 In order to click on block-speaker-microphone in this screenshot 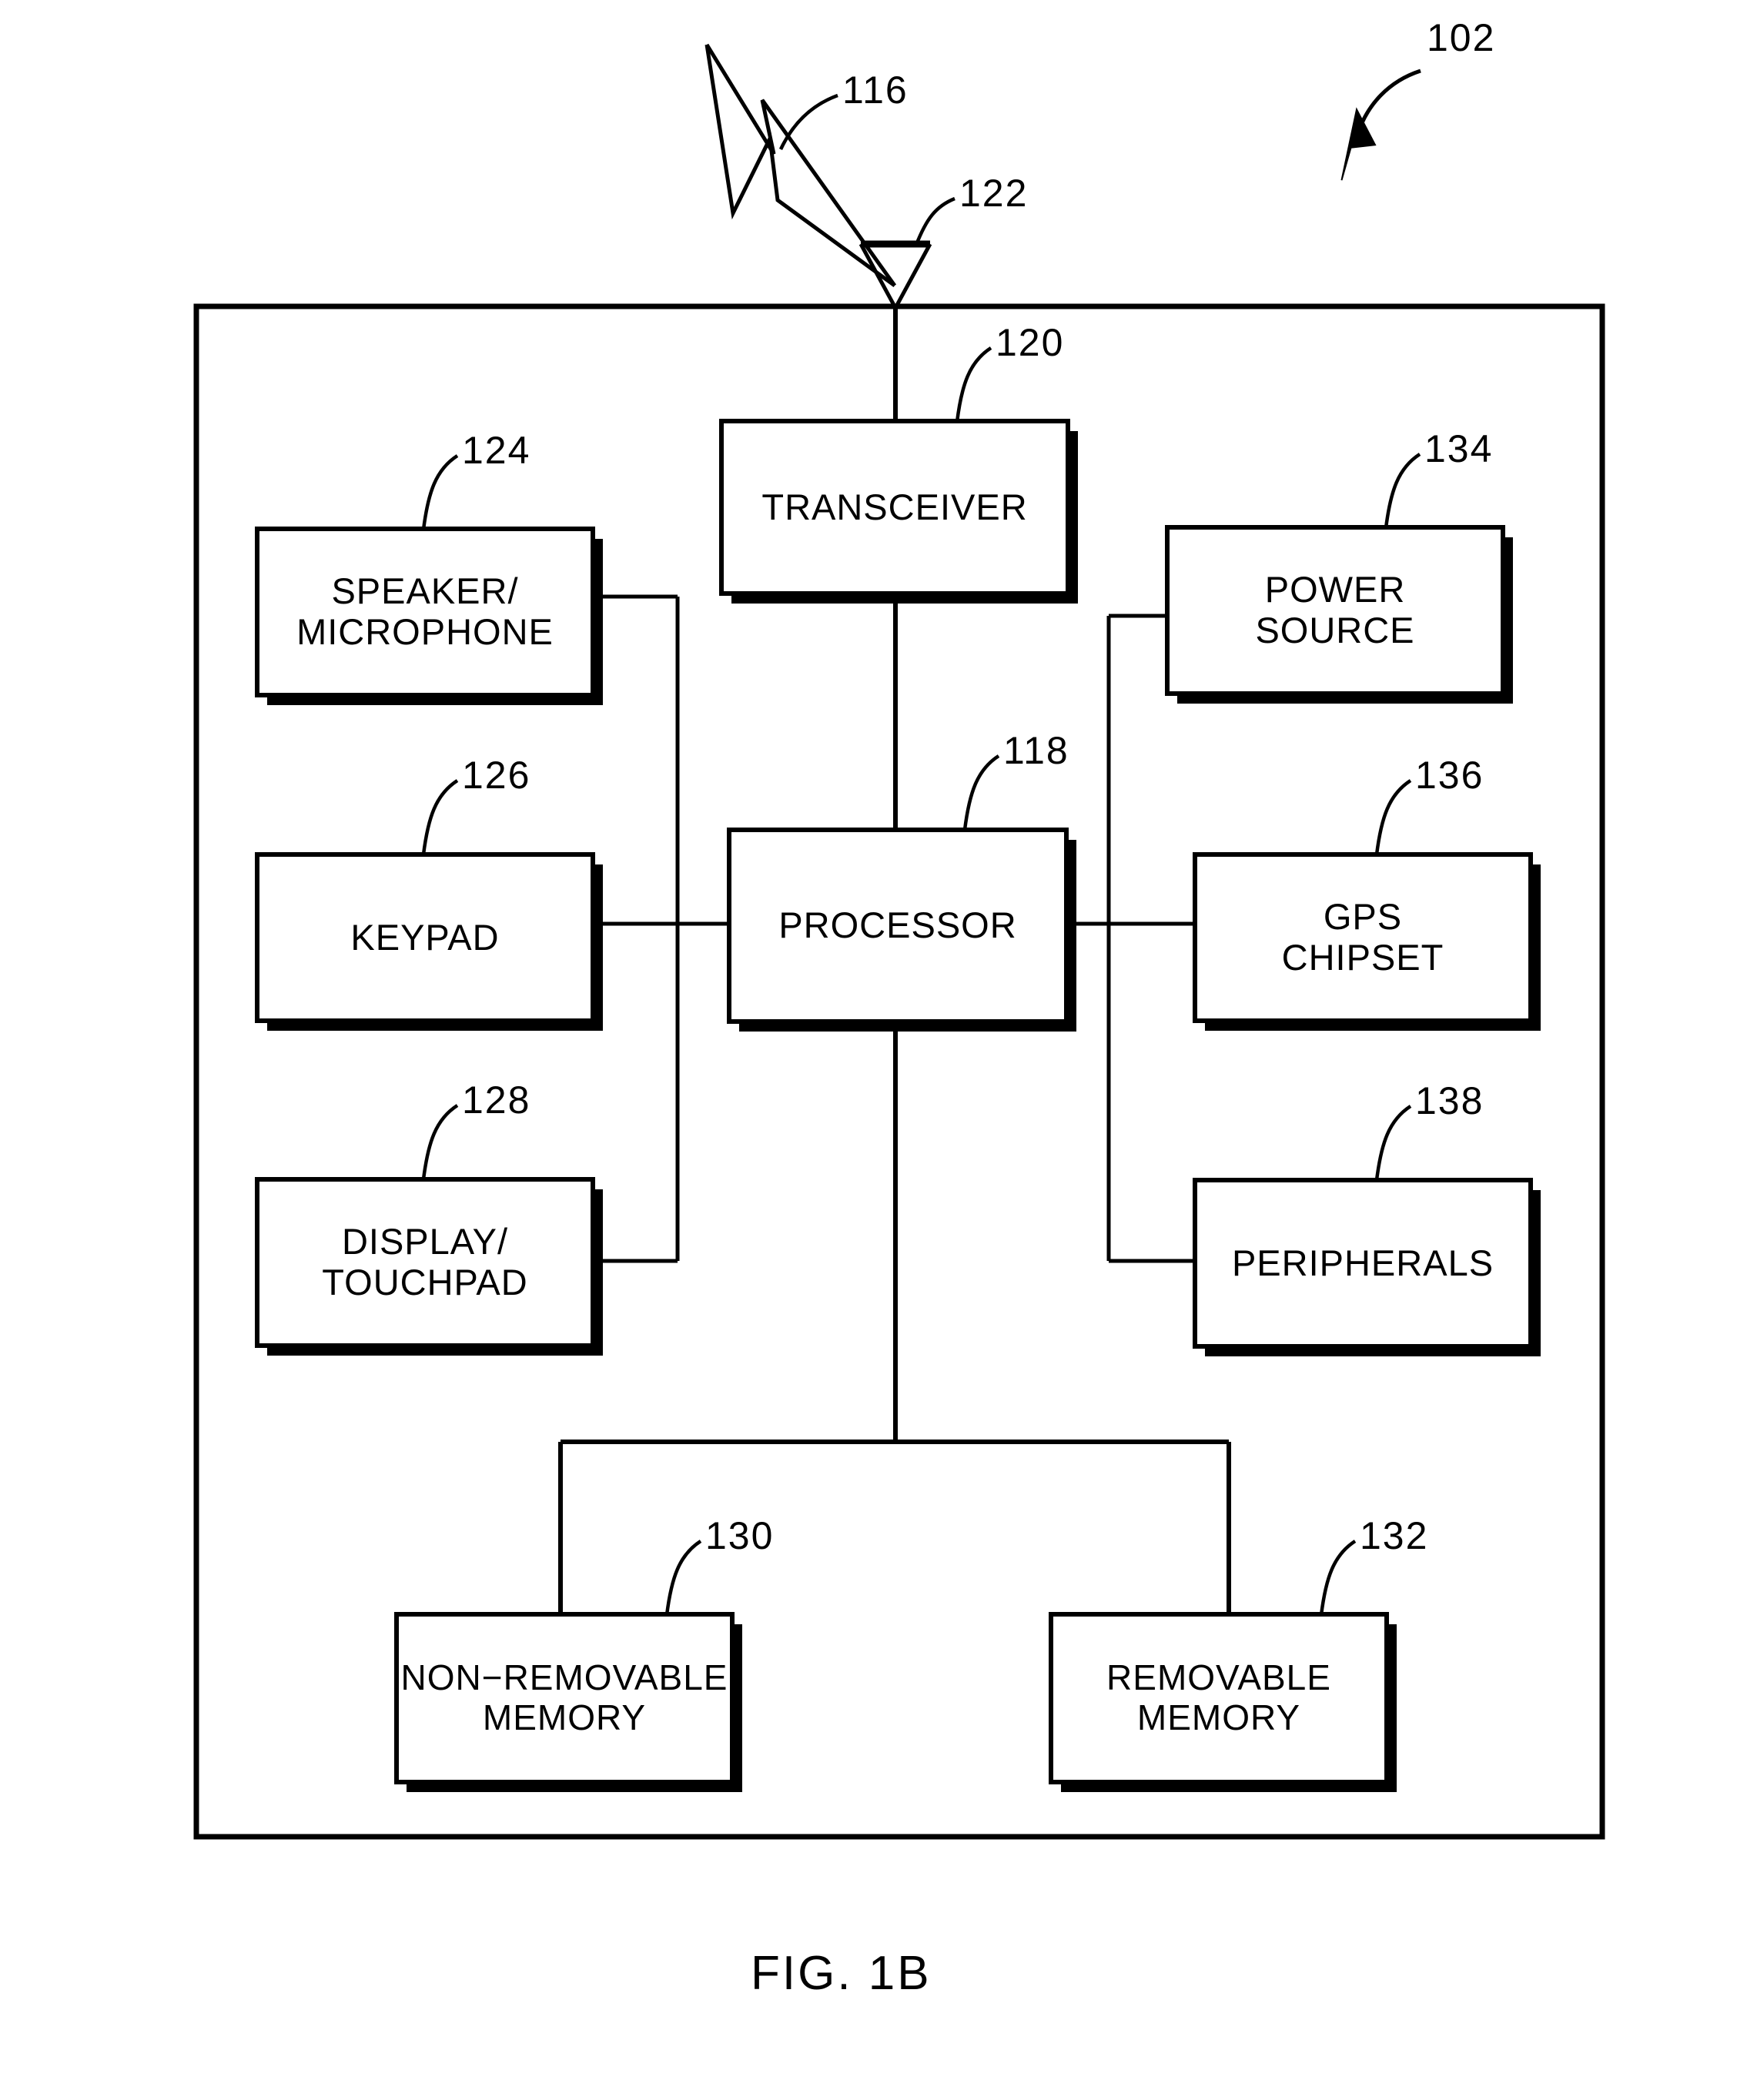, I will do `click(429, 616)`.